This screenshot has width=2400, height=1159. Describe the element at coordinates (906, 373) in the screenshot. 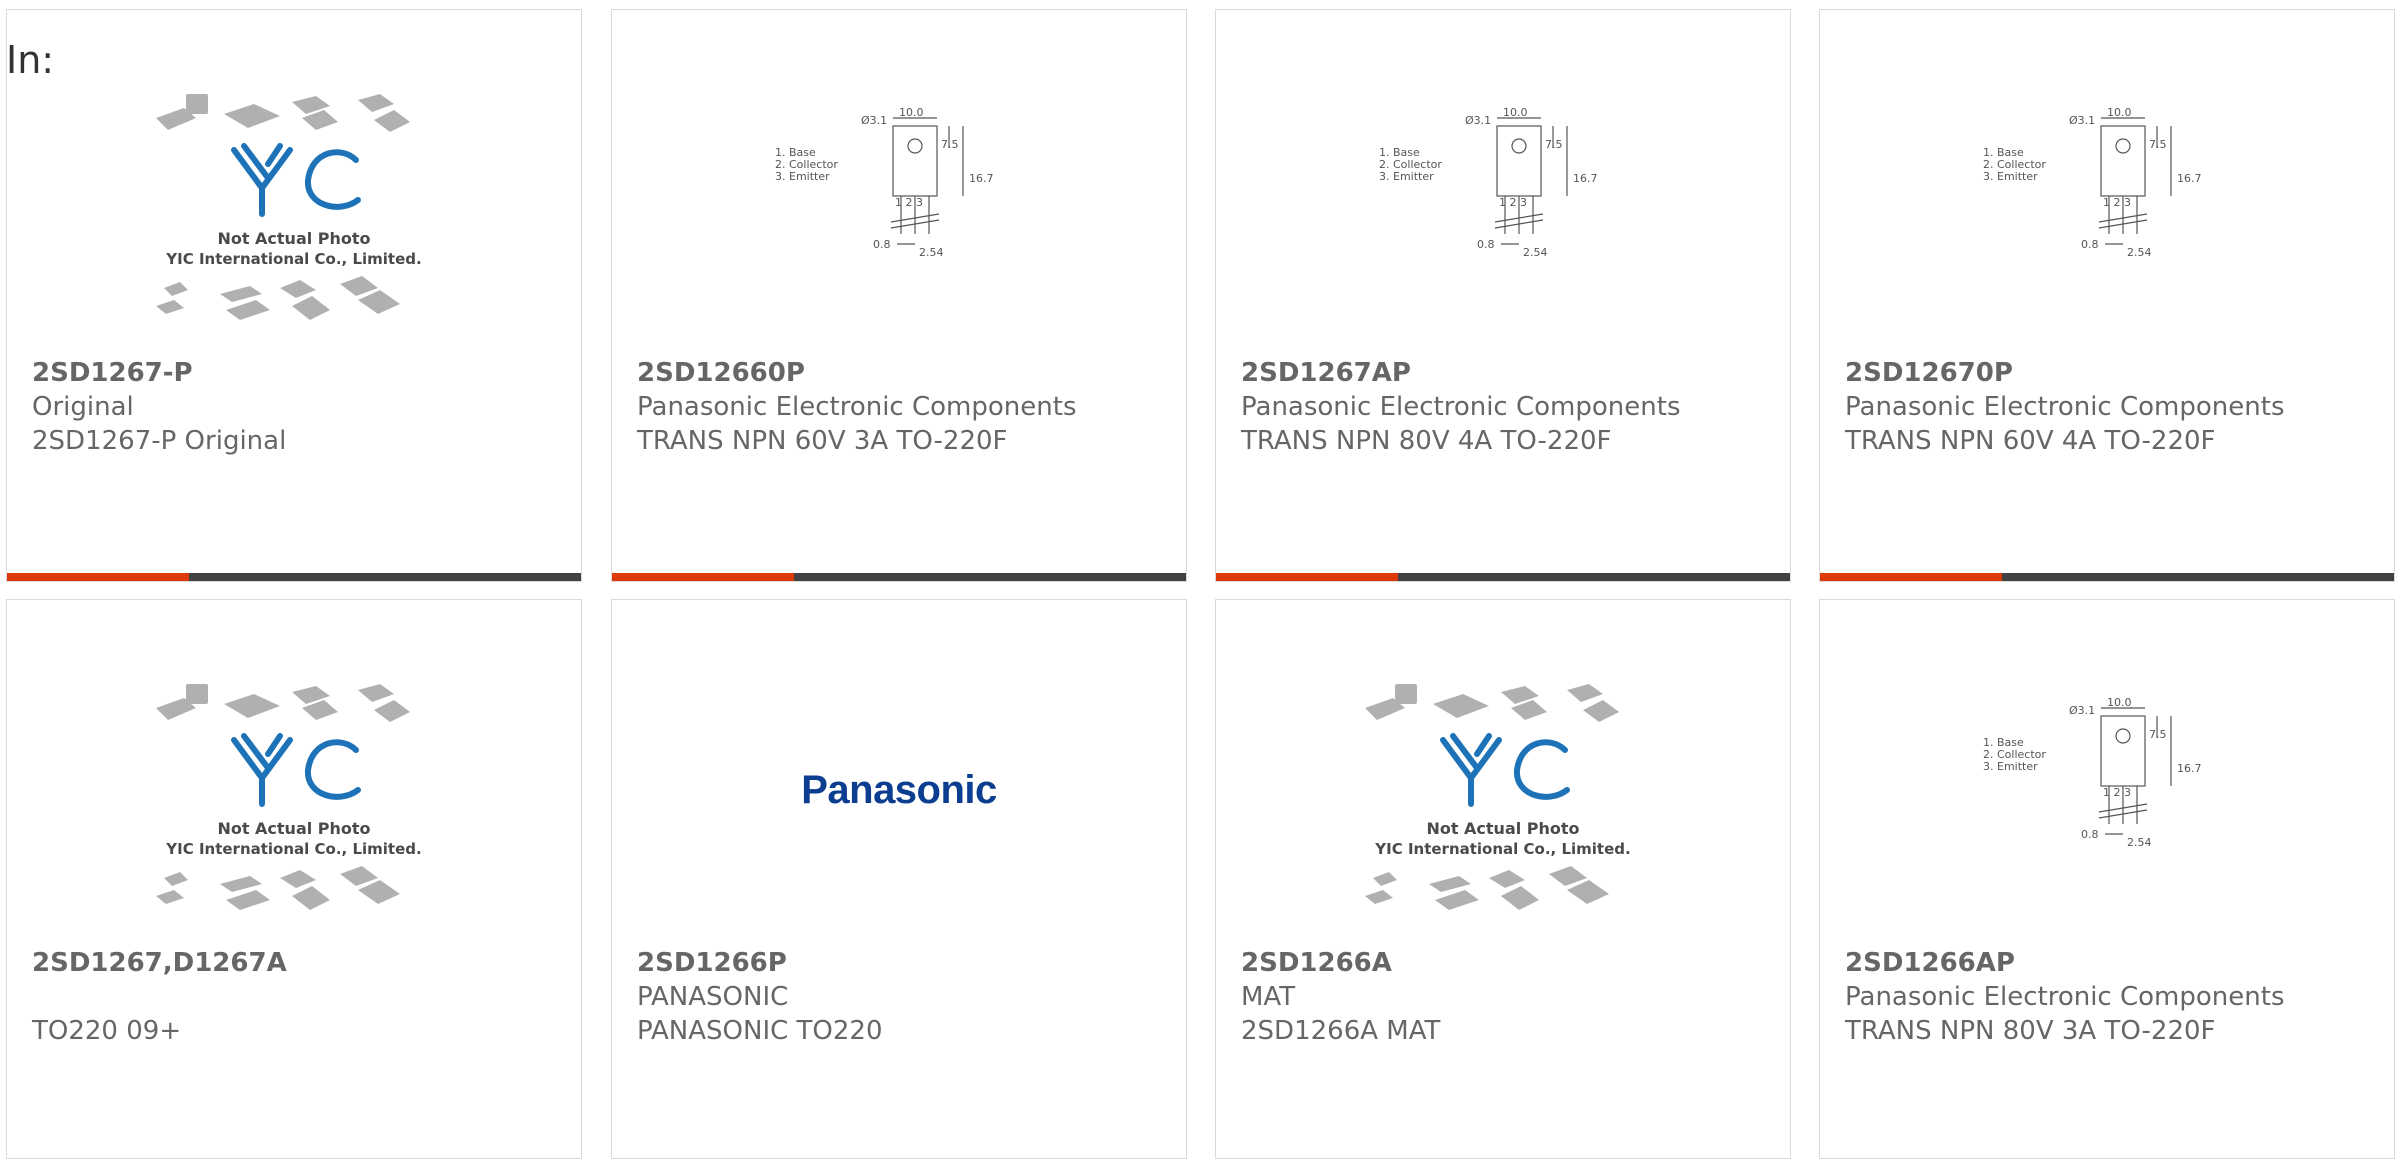

I see `product-name: 2SD12660P` at that location.